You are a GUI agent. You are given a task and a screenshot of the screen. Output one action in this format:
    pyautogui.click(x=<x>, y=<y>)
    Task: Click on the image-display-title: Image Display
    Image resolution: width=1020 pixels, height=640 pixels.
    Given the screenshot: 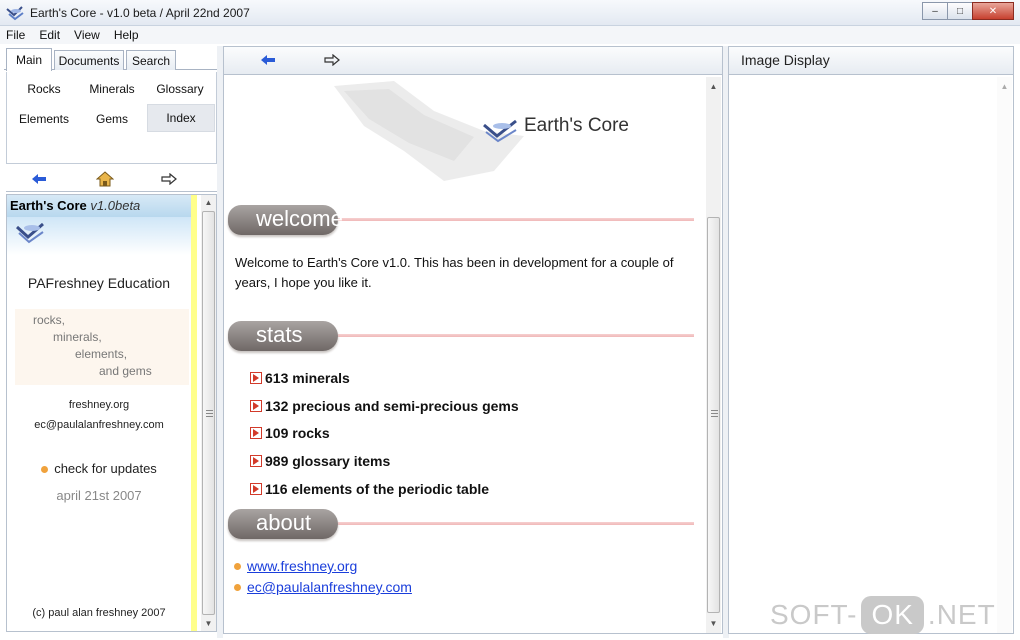 What is the action you would take?
    pyautogui.click(x=871, y=61)
    